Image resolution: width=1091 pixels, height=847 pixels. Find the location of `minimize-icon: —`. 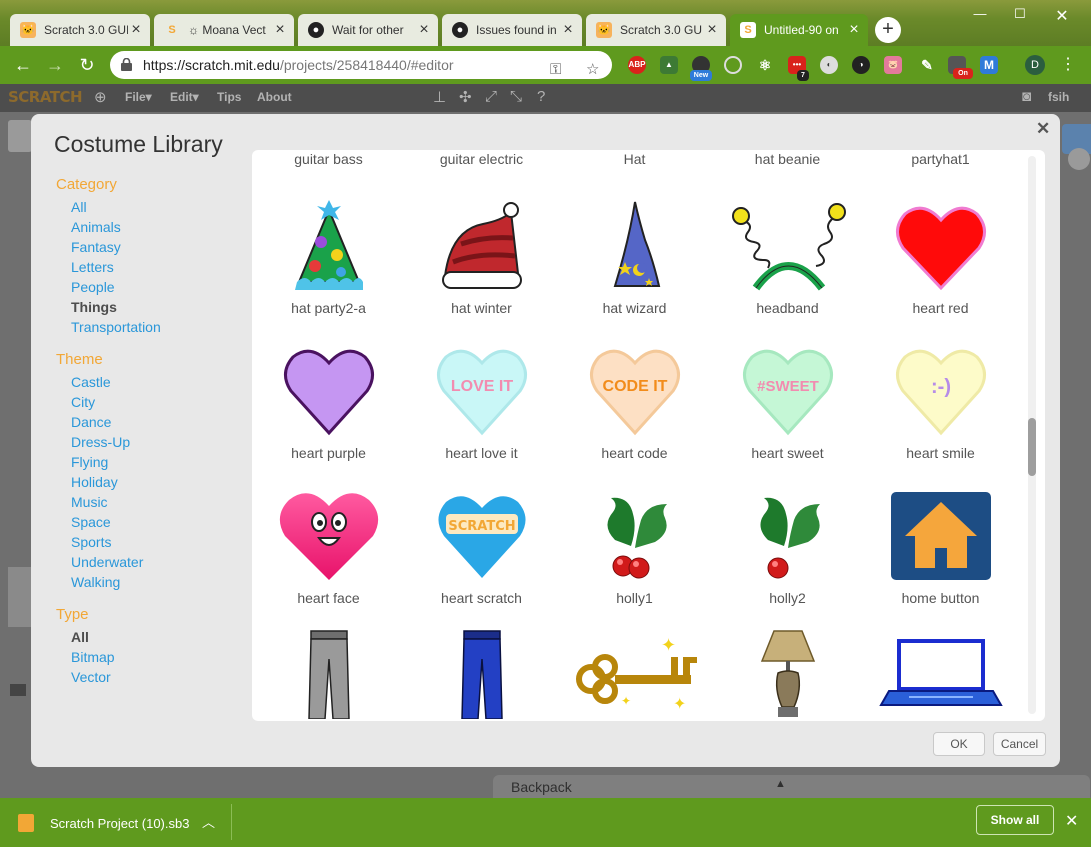

minimize-icon: — is located at coordinates (980, 13).